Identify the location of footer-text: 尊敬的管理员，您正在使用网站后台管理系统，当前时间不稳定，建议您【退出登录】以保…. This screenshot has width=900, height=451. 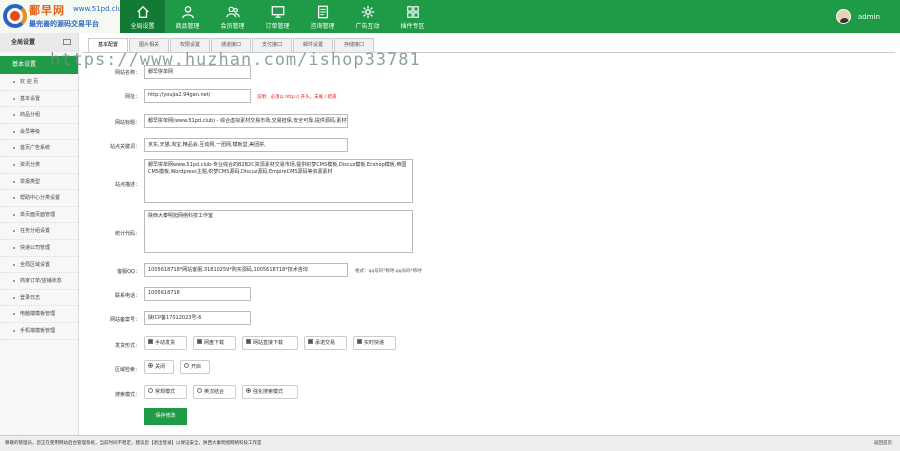
(133, 443).